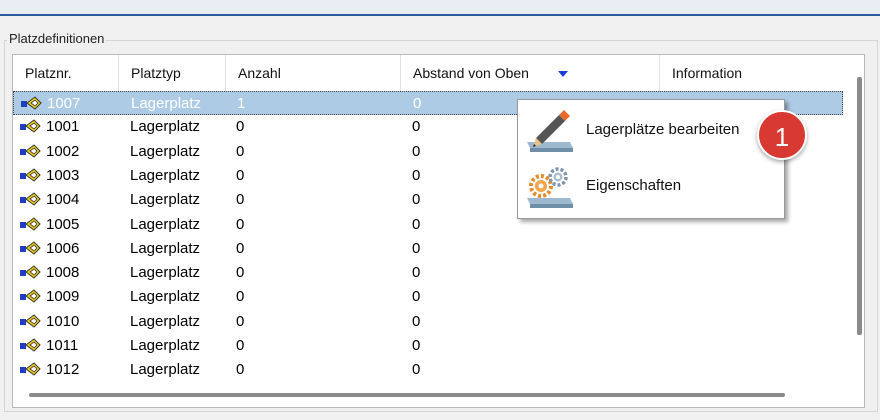 Image resolution: width=880 pixels, height=420 pixels. What do you see at coordinates (63, 175) in the screenshot?
I see `cell-platznr: 1003` at bounding box center [63, 175].